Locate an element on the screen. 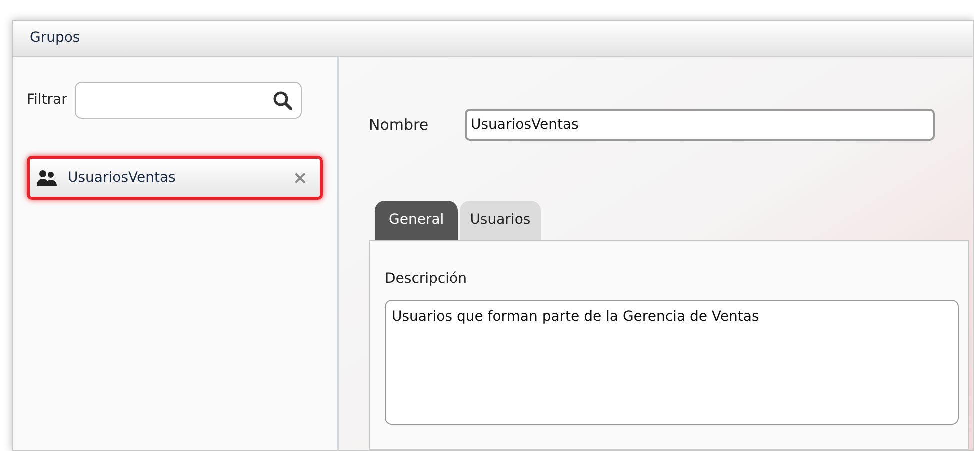 The width and height of the screenshot is (974, 451). group-name: UsuariosVentas is located at coordinates (122, 178).